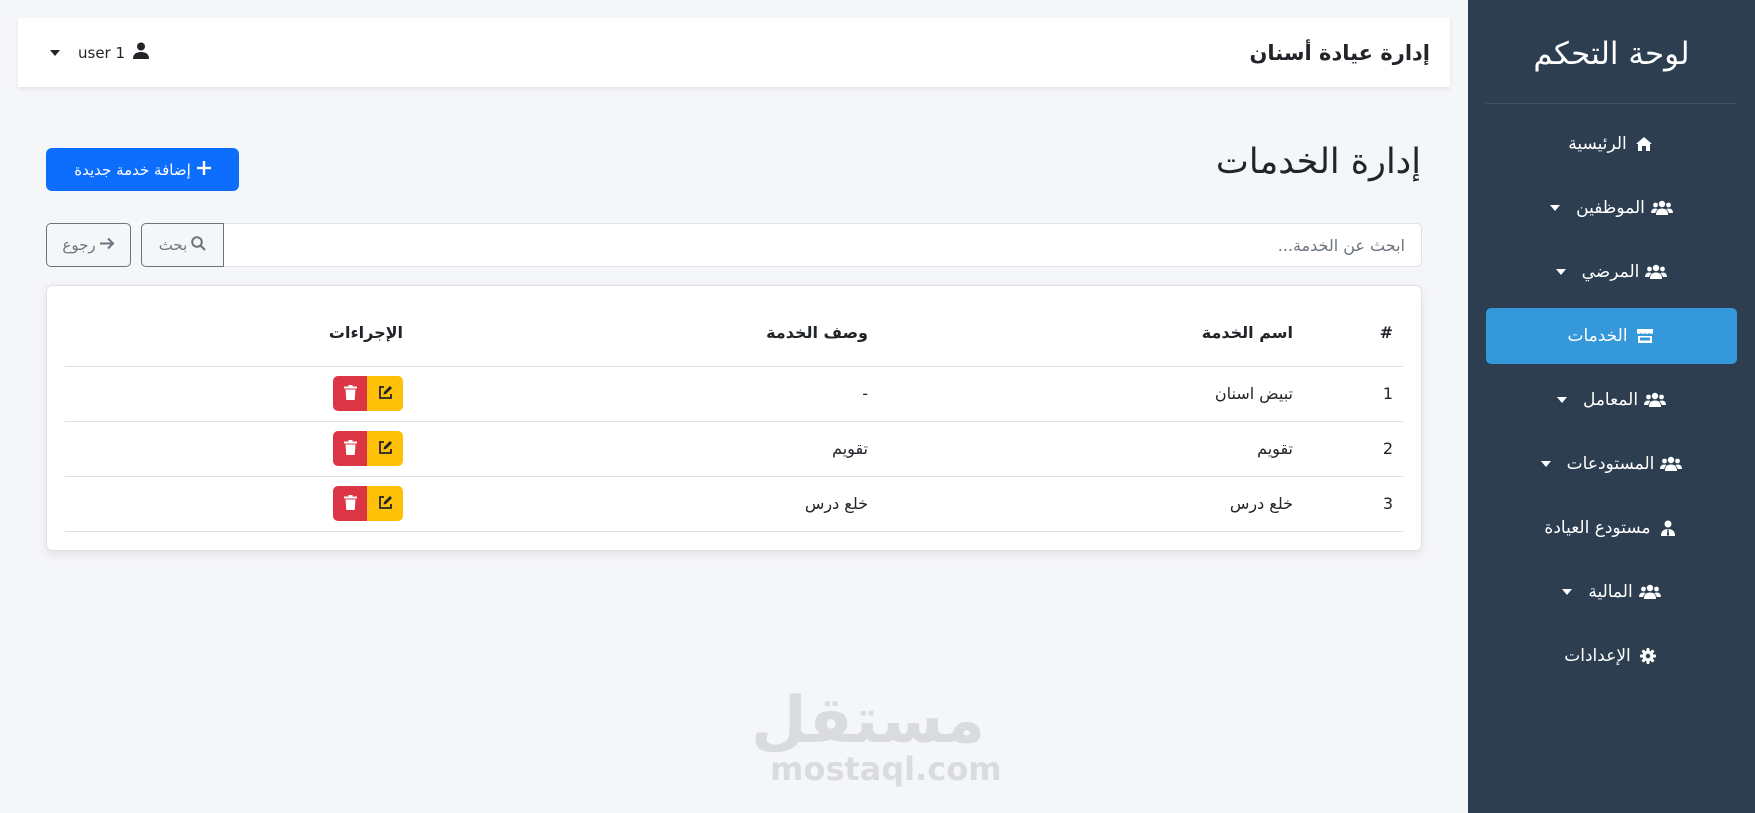  I want to click on search-button: بحث, so click(182, 245).